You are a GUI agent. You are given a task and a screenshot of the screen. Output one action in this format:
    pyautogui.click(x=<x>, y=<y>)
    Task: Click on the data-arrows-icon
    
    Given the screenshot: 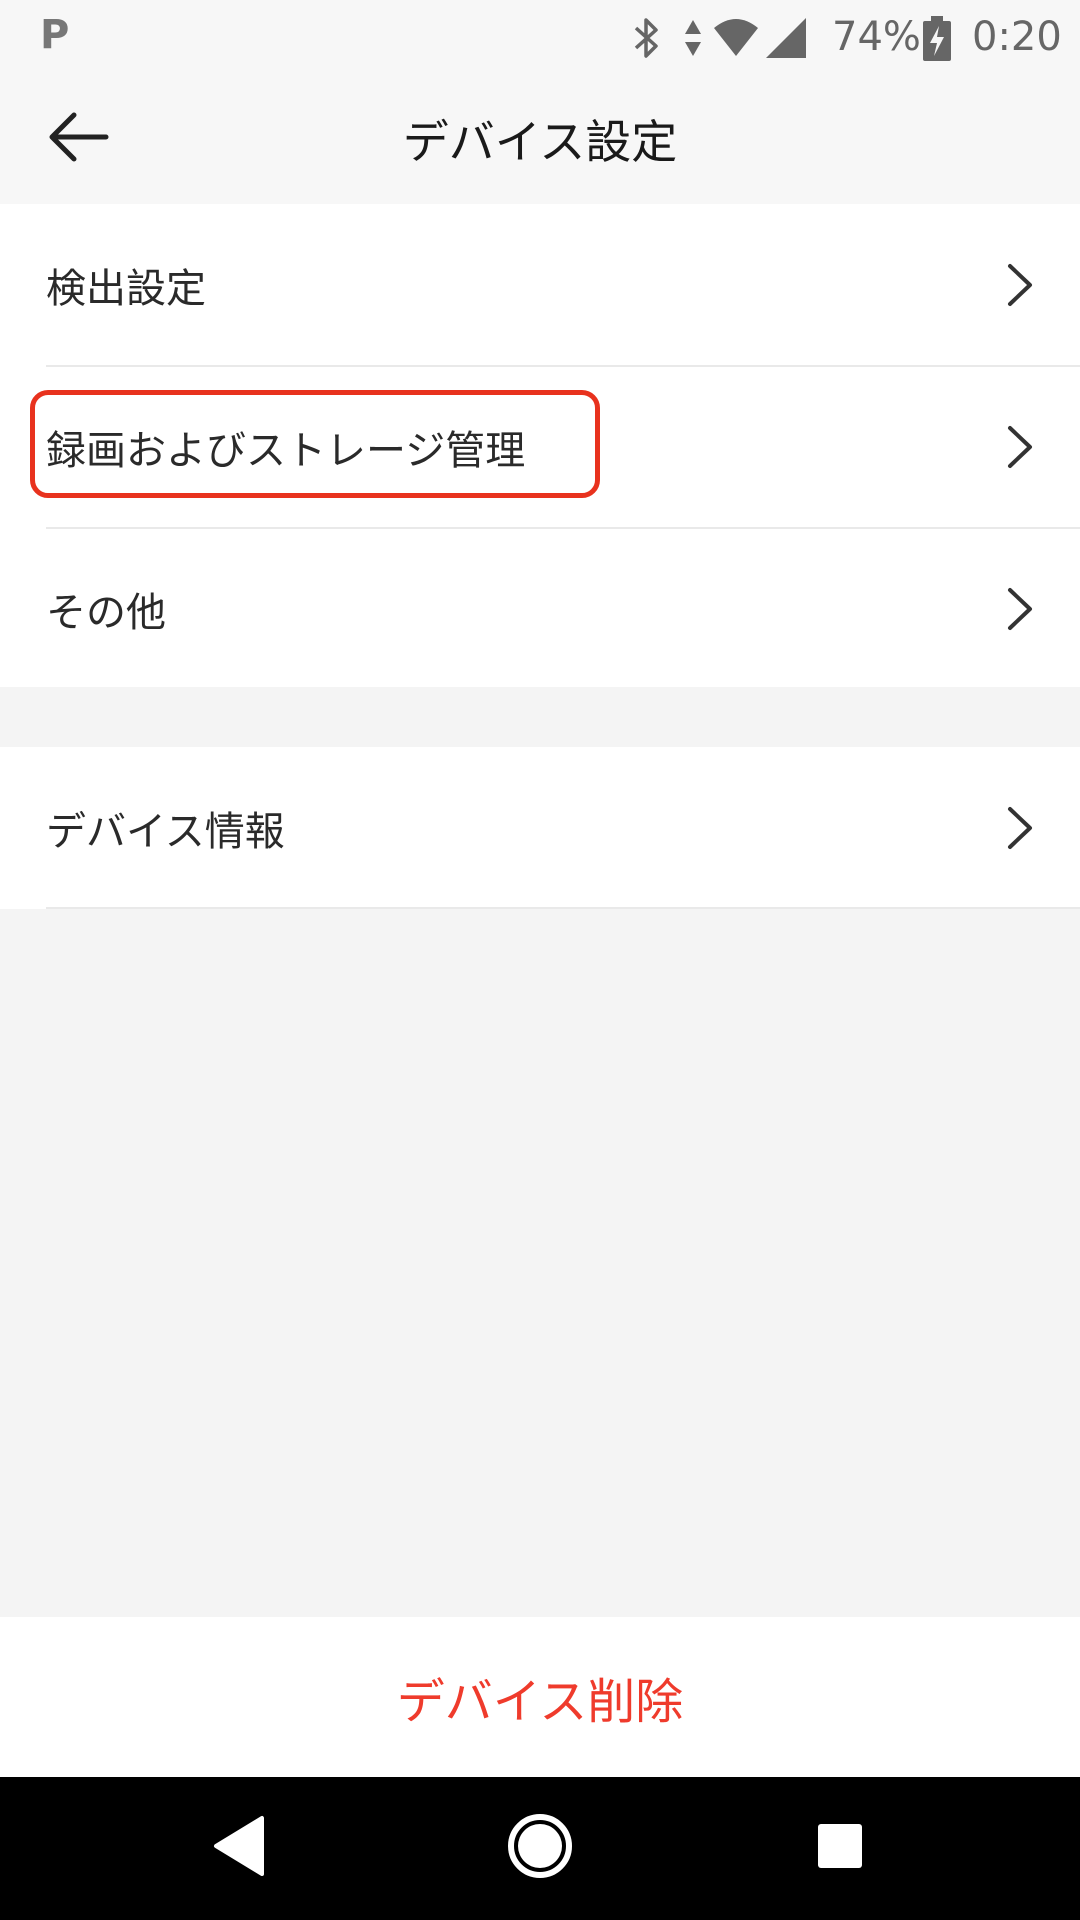 What is the action you would take?
    pyautogui.click(x=693, y=40)
    